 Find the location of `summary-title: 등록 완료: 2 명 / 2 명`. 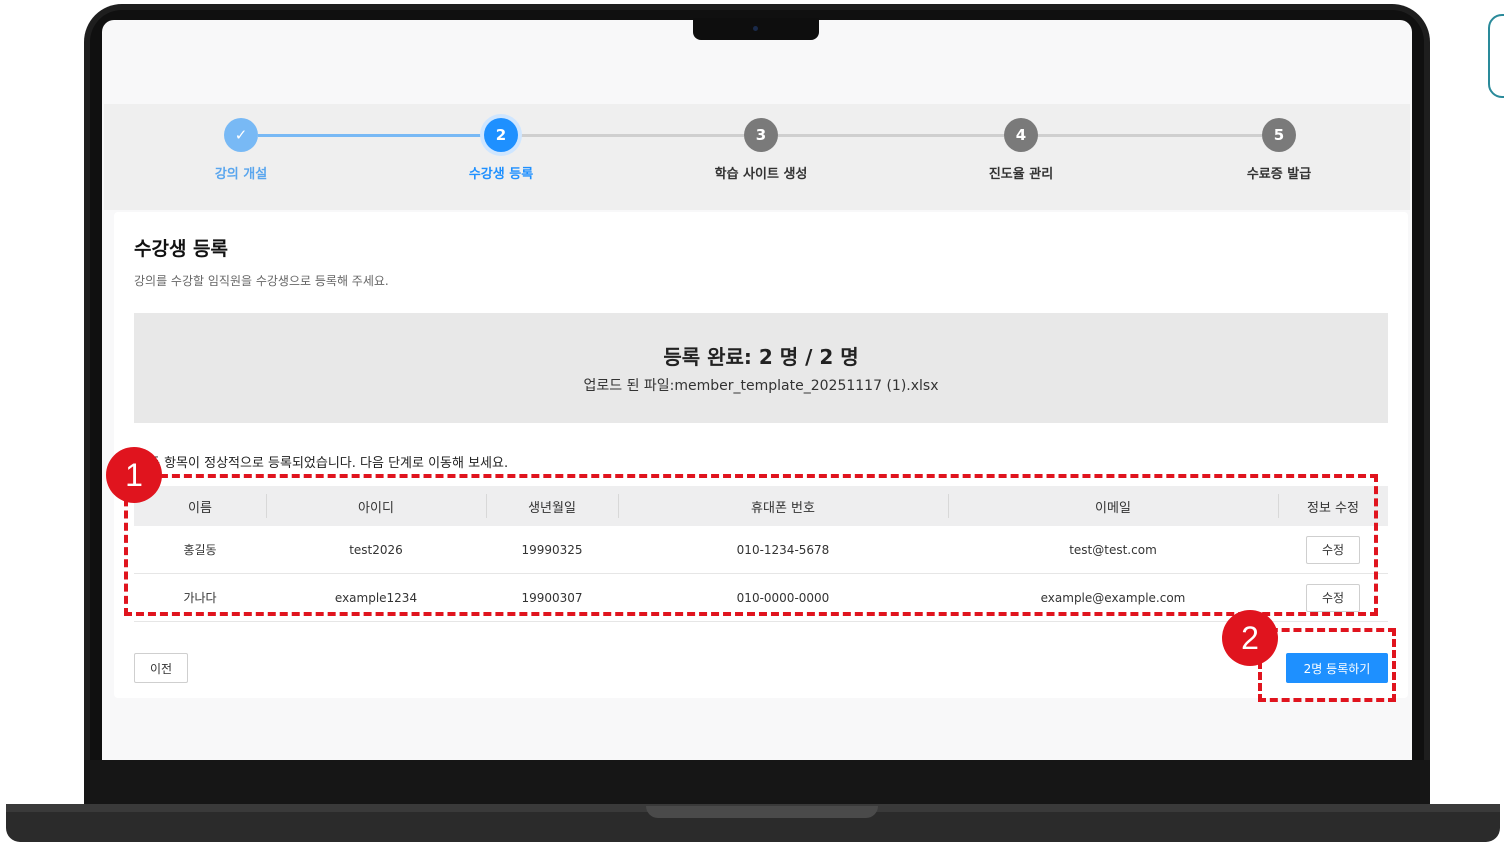

summary-title: 등록 완료: 2 명 / 2 명 is located at coordinates (761, 357).